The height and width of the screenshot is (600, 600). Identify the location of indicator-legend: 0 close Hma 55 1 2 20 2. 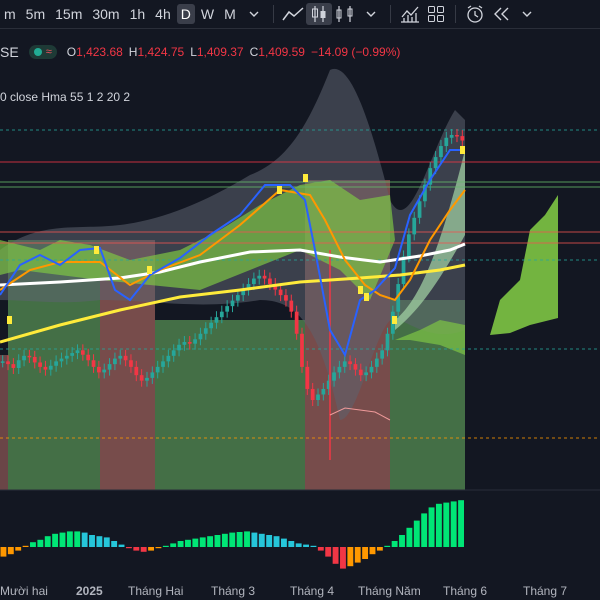
(65, 97).